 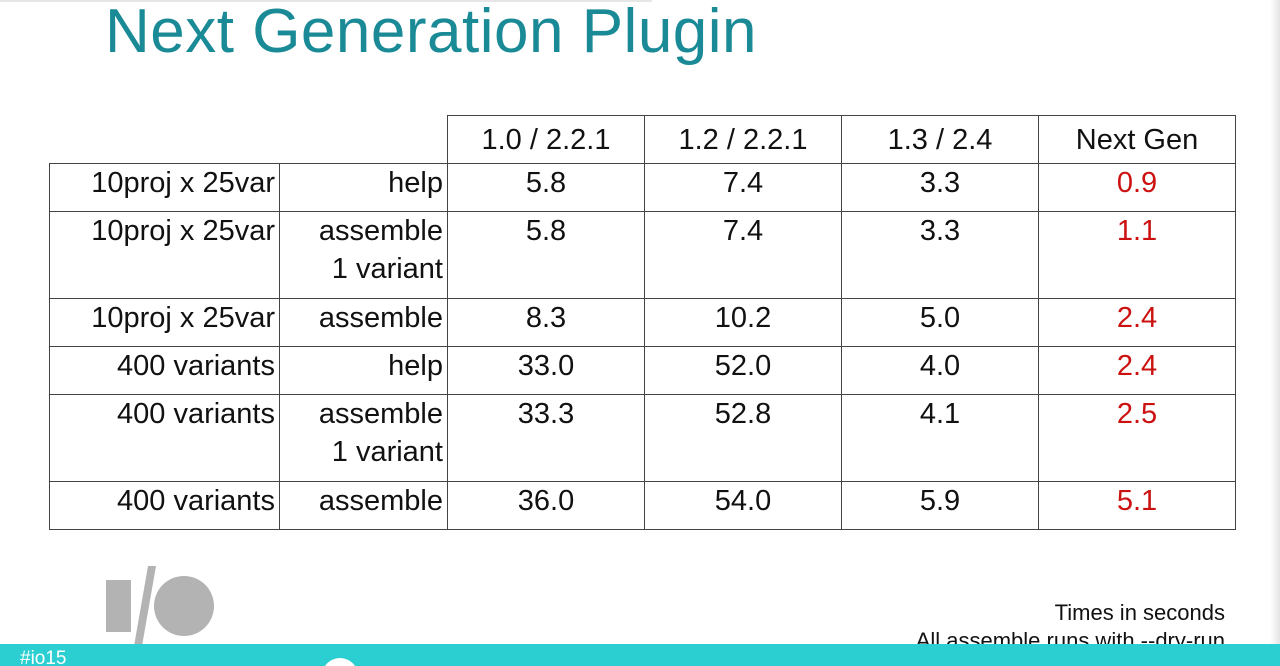 I want to click on table-row: 400 variants assemble 36.0 54.0 5.9 5.1, so click(x=642, y=505).